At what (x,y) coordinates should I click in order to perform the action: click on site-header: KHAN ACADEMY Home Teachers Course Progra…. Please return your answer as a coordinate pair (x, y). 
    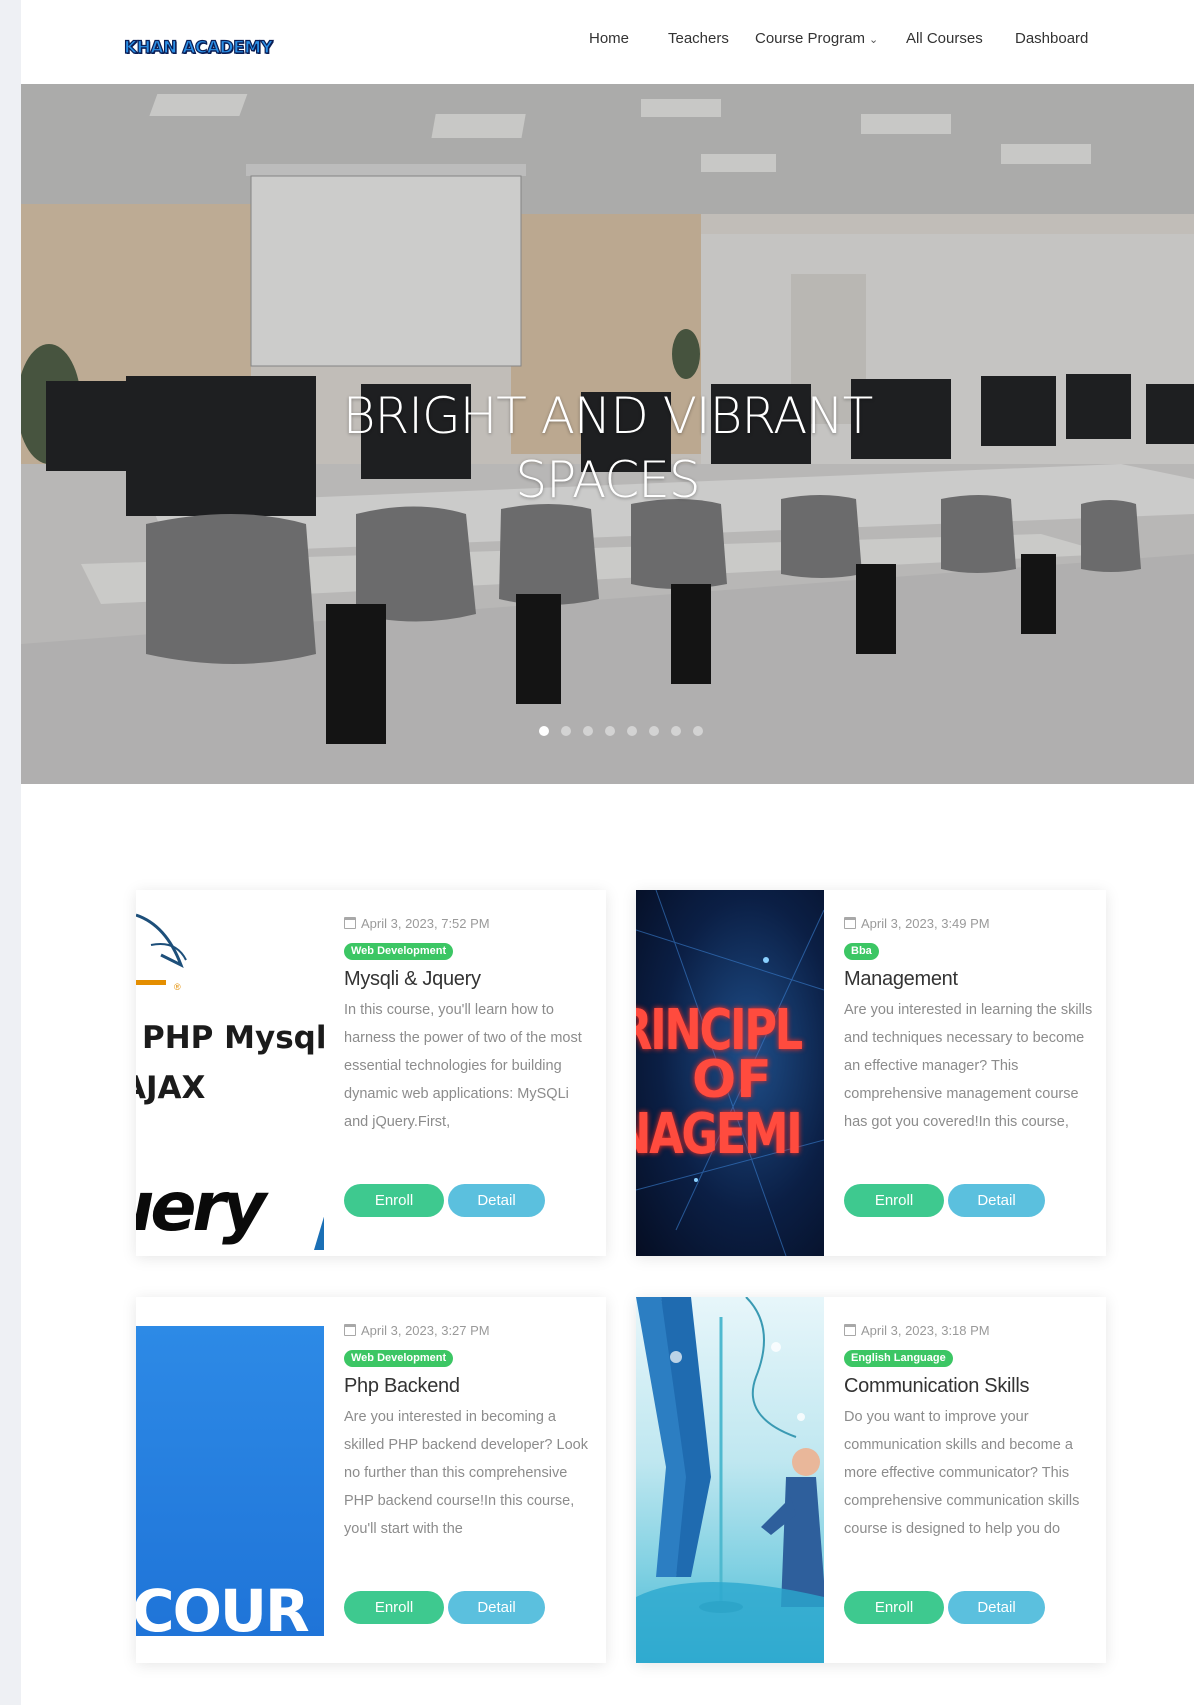
    Looking at the image, I should click on (607, 42).